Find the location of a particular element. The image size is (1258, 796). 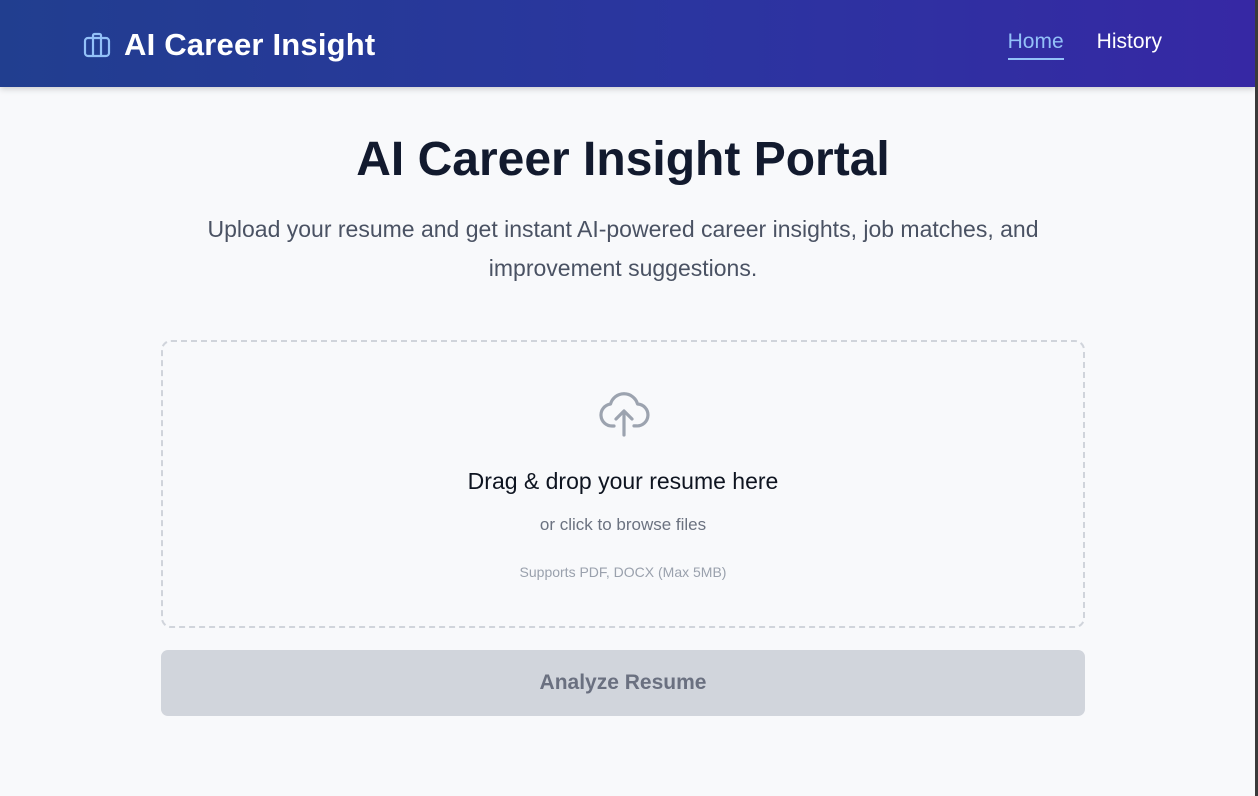

analyze-resume-button: Analyze Resume is located at coordinates (623, 683).